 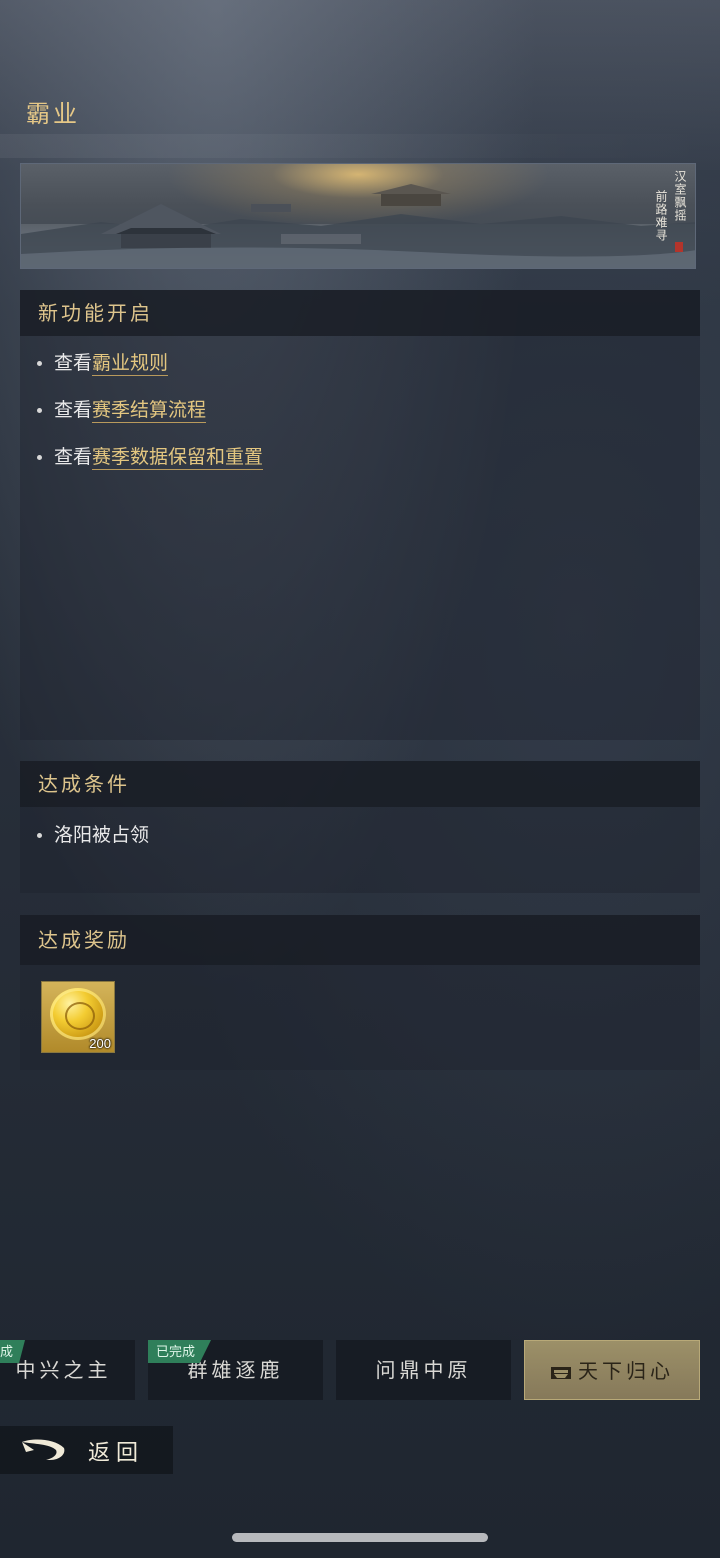 I want to click on season-banner: 汉室飘摇 前路难寻, so click(x=358, y=216).